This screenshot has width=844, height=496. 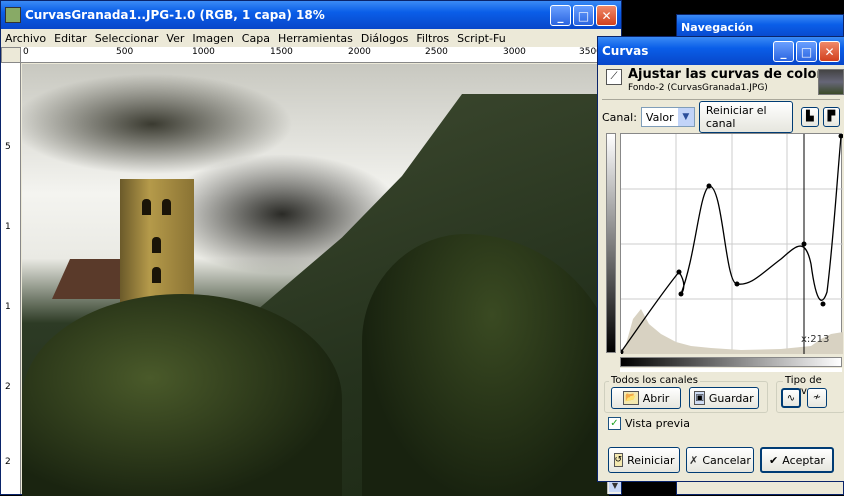 What do you see at coordinates (314, 55) in the screenshot?
I see `horizontal-ruler: 0 500 1000 1500 2000 2500 3000 3500` at bounding box center [314, 55].